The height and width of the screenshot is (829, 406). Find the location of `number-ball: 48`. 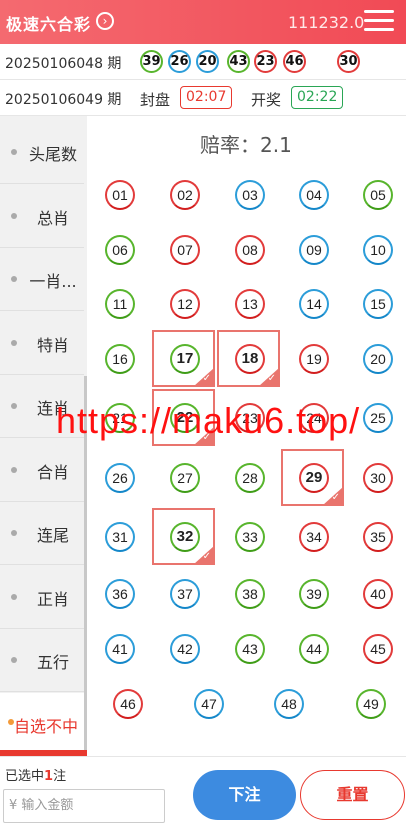

number-ball: 48 is located at coordinates (289, 704).